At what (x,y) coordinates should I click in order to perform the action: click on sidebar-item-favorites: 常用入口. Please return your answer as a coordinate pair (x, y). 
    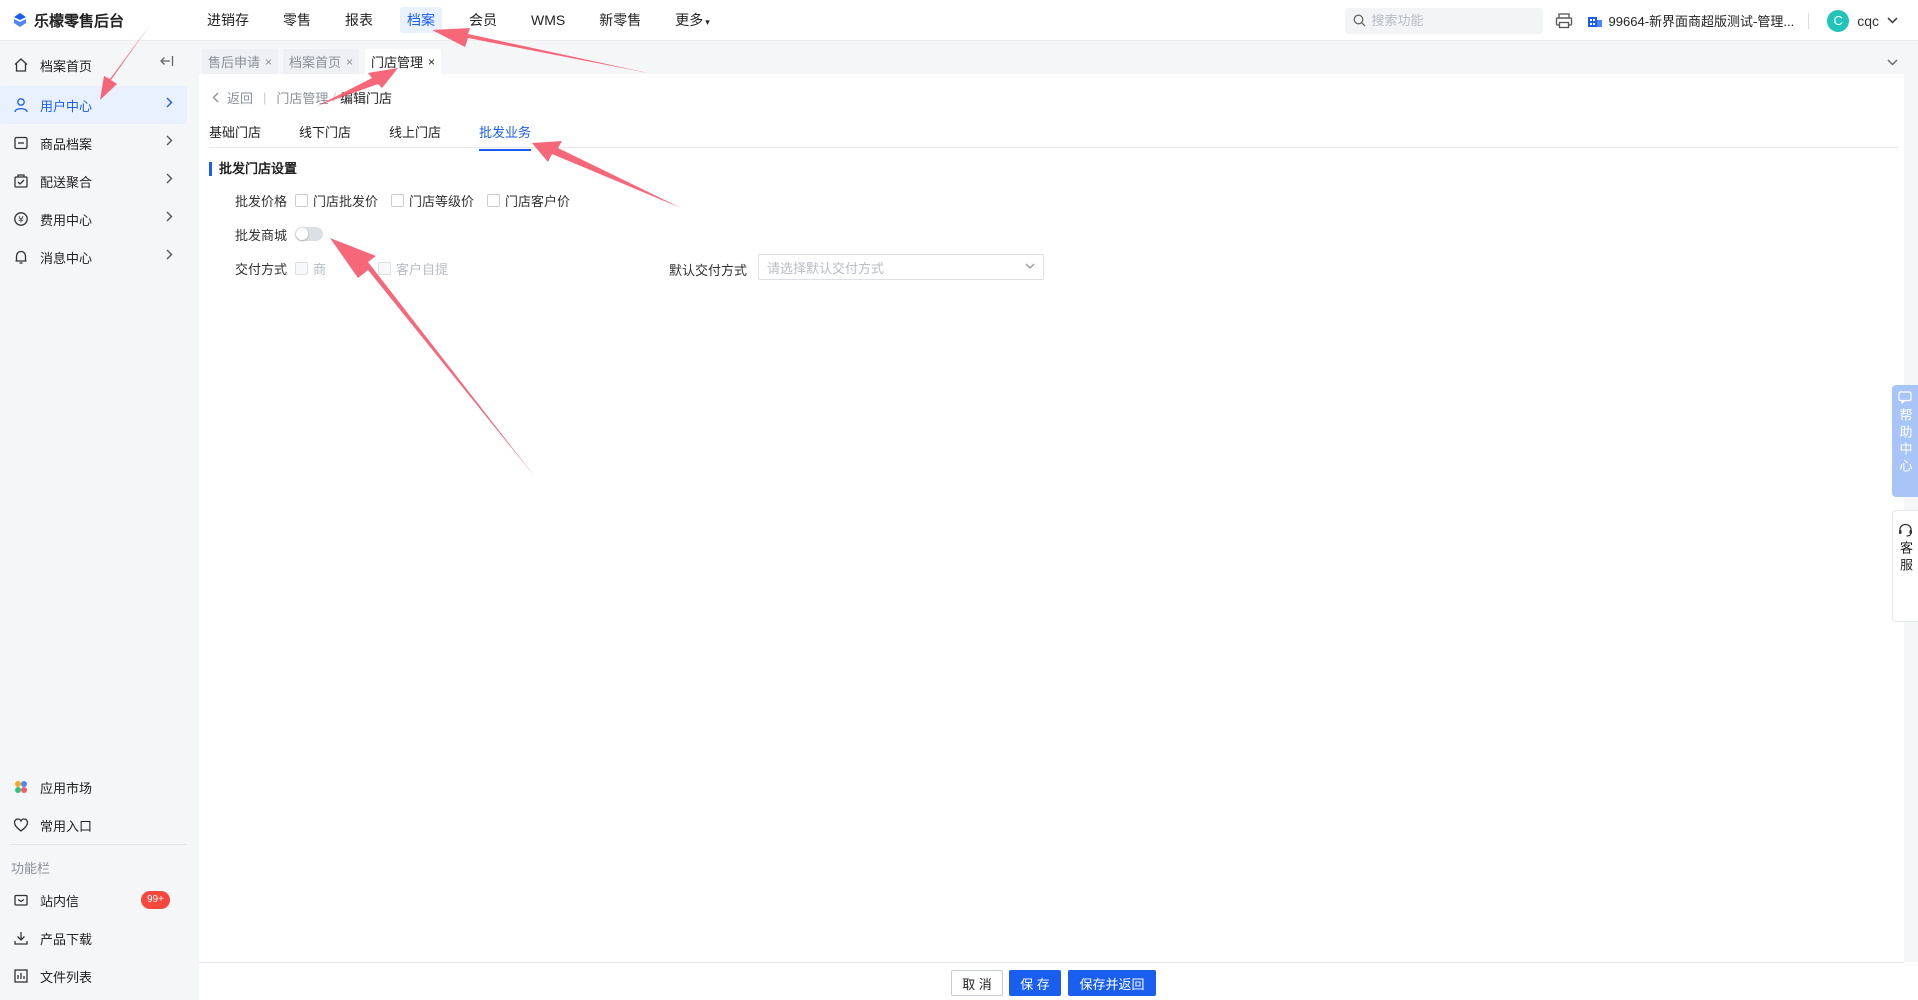
    Looking at the image, I should click on (93, 825).